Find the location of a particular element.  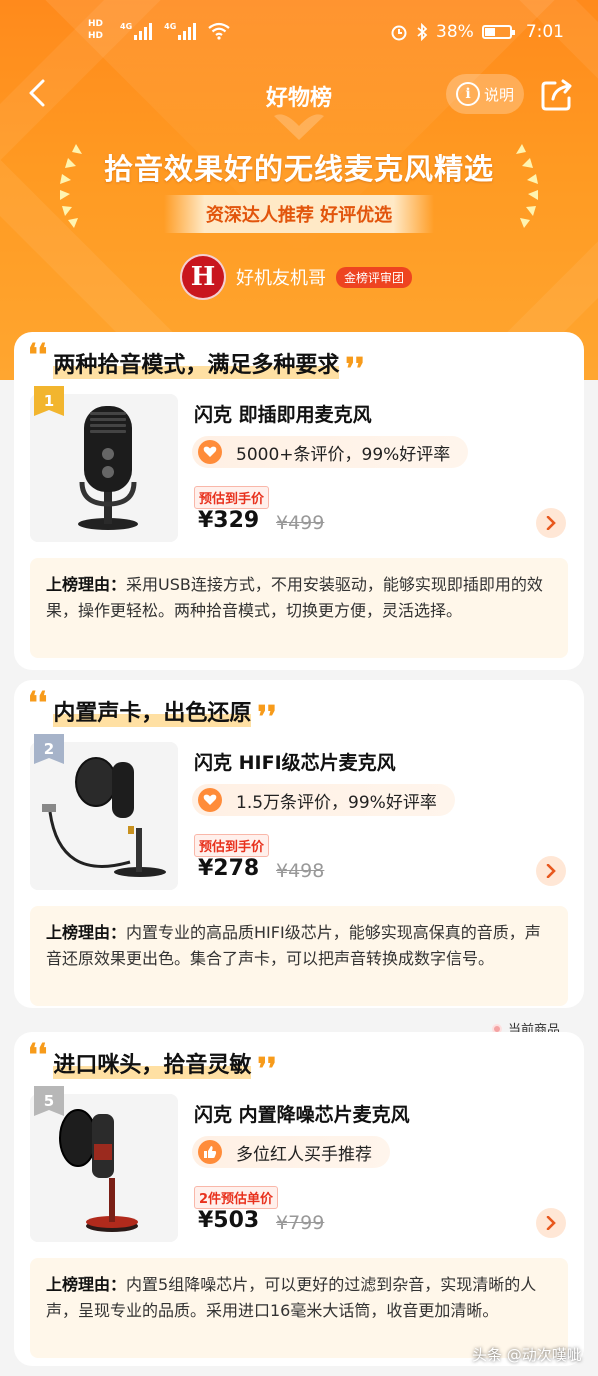

rating-pill: 1.5万条评价，99%好评率 is located at coordinates (323, 800).